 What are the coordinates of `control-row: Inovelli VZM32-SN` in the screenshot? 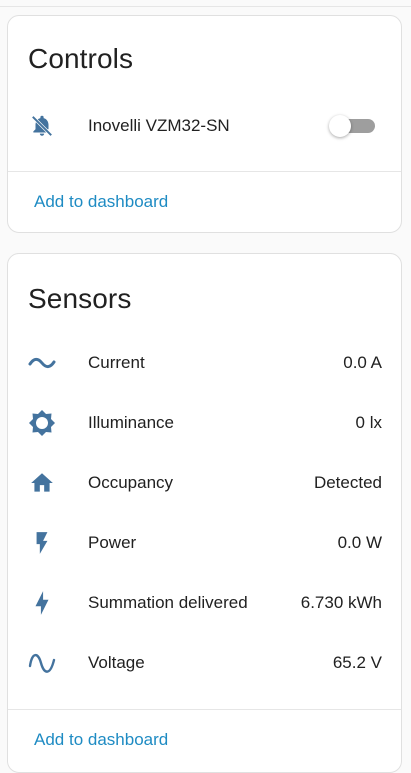 It's located at (204, 126).